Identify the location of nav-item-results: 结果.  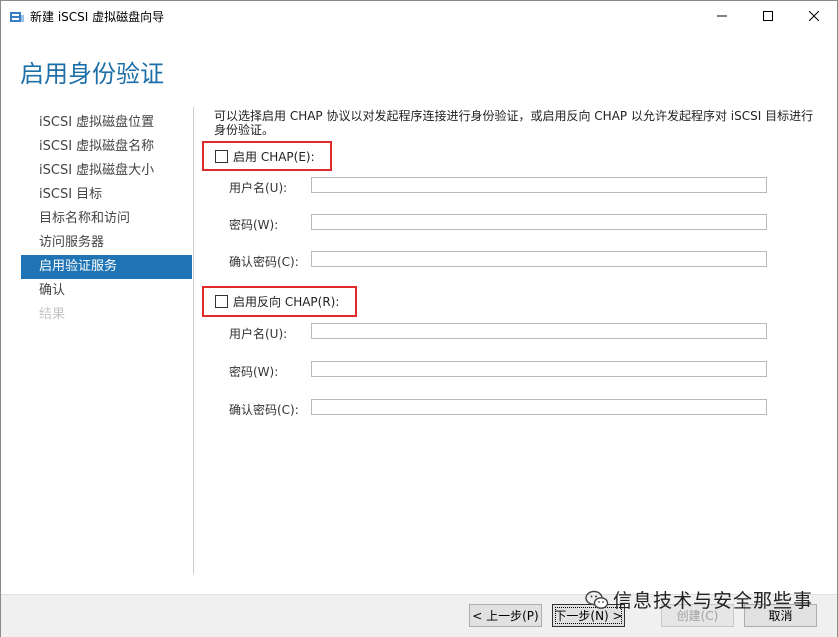
(52, 314).